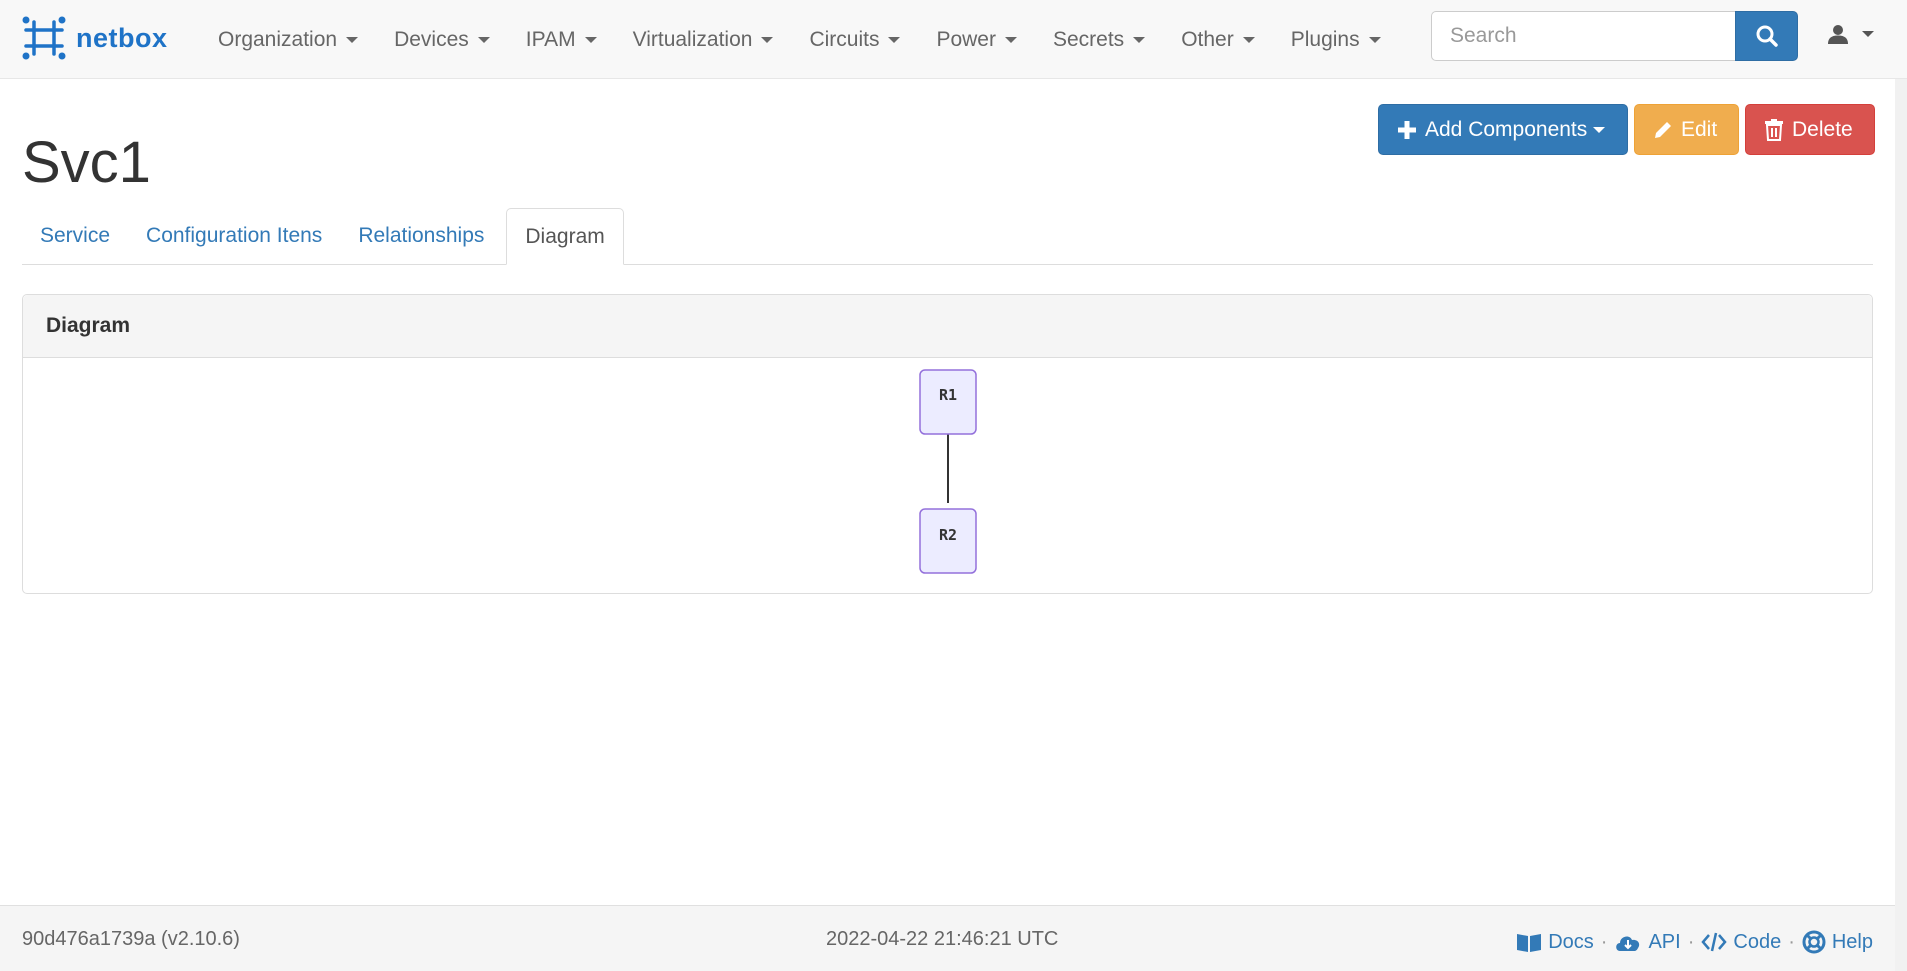 The image size is (1907, 971). What do you see at coordinates (234, 236) in the screenshot?
I see `tab-configuration-itens: Configuration Itens` at bounding box center [234, 236].